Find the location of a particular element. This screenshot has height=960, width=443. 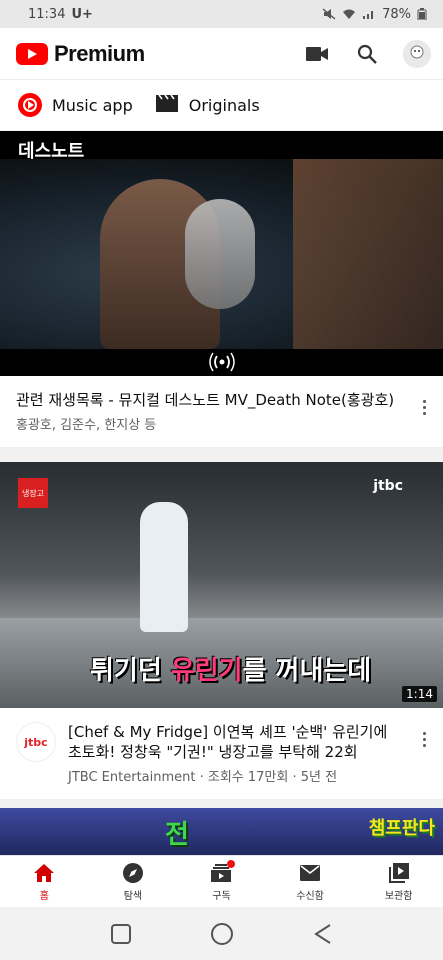

subscriptions-icon is located at coordinates (222, 871).